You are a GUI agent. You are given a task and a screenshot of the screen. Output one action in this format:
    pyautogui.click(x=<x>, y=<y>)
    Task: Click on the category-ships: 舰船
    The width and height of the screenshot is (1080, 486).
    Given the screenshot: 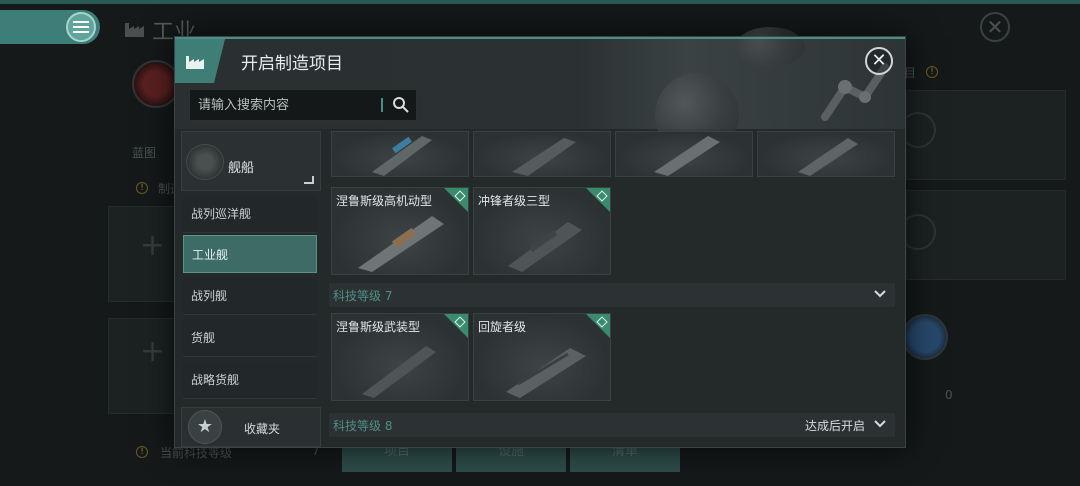 What is the action you would take?
    pyautogui.click(x=251, y=161)
    